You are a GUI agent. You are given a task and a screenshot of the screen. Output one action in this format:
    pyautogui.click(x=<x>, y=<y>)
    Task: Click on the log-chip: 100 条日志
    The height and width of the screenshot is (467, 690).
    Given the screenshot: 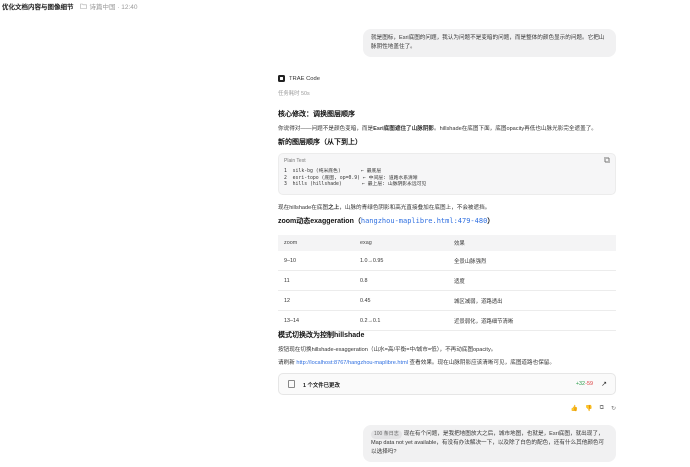 What is the action you would take?
    pyautogui.click(x=386, y=434)
    